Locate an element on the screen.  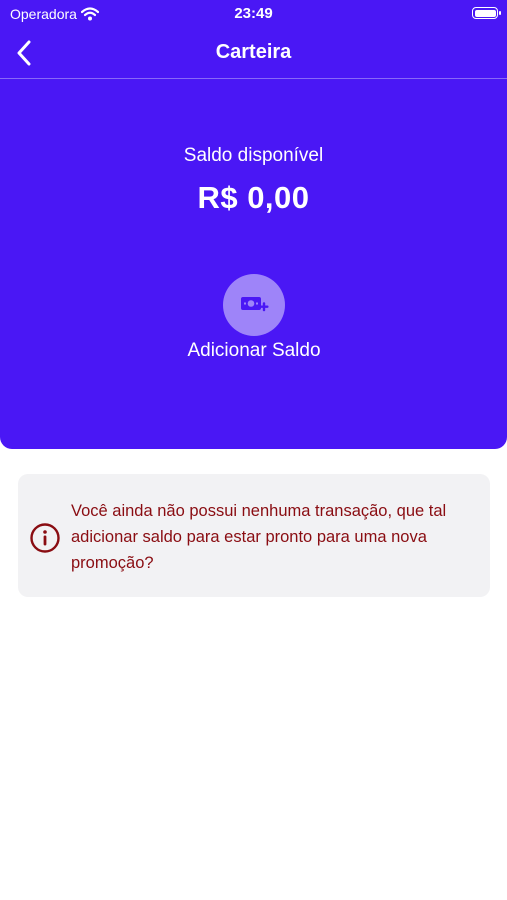
status-bar: Operadora 23:49 is located at coordinates (253, 14).